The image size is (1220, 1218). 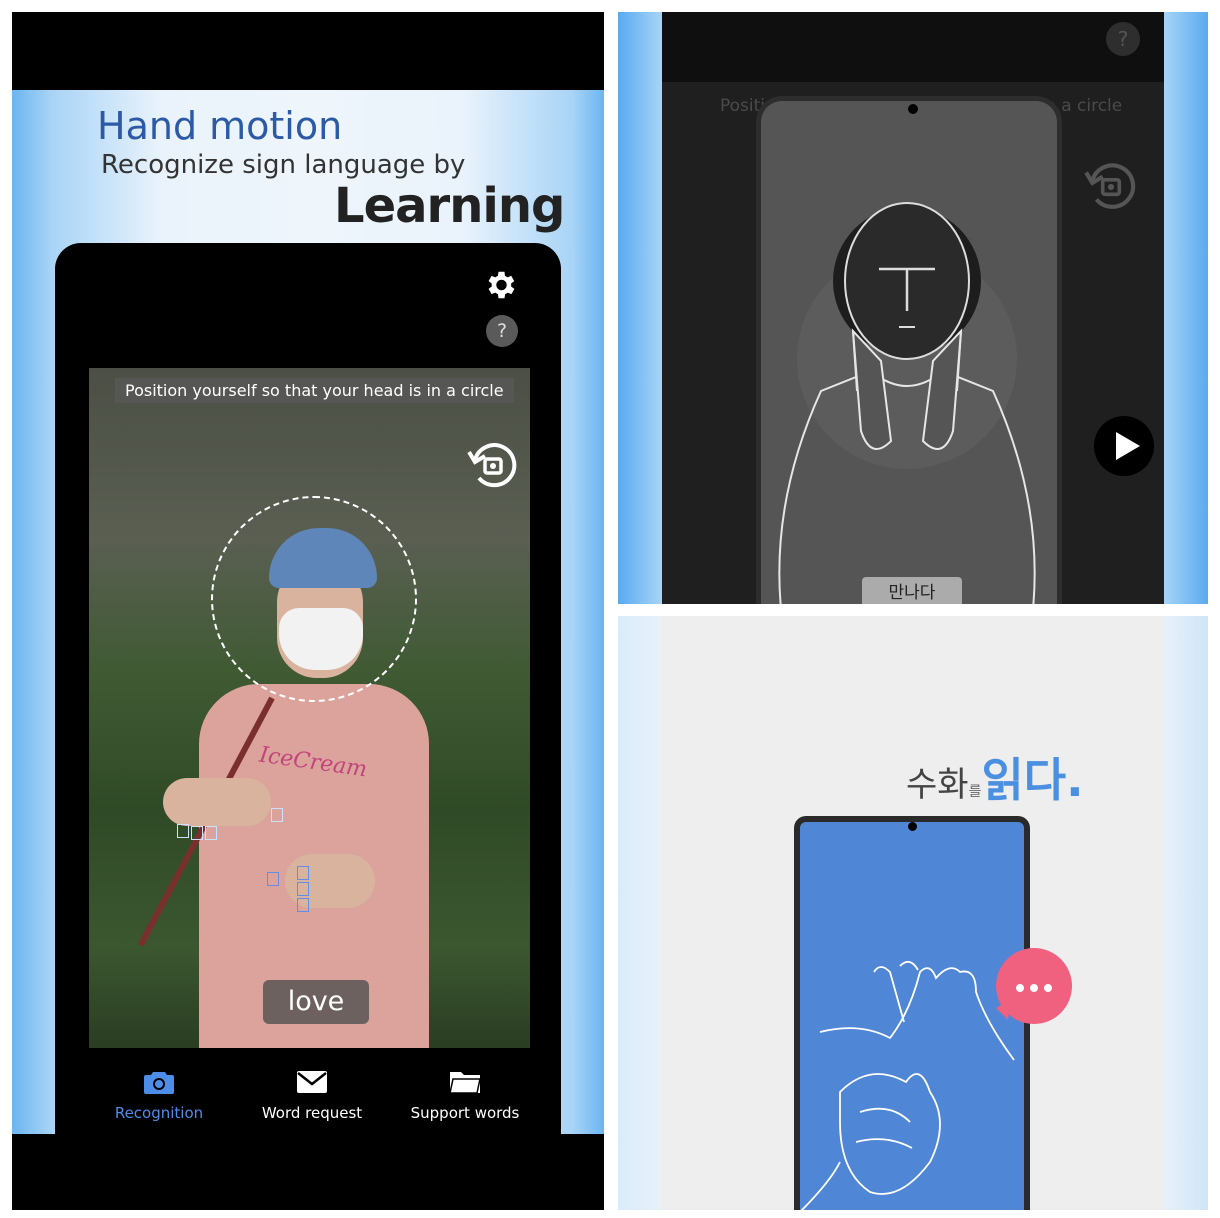 I want to click on nav-support-words: Support words, so click(x=465, y=1094).